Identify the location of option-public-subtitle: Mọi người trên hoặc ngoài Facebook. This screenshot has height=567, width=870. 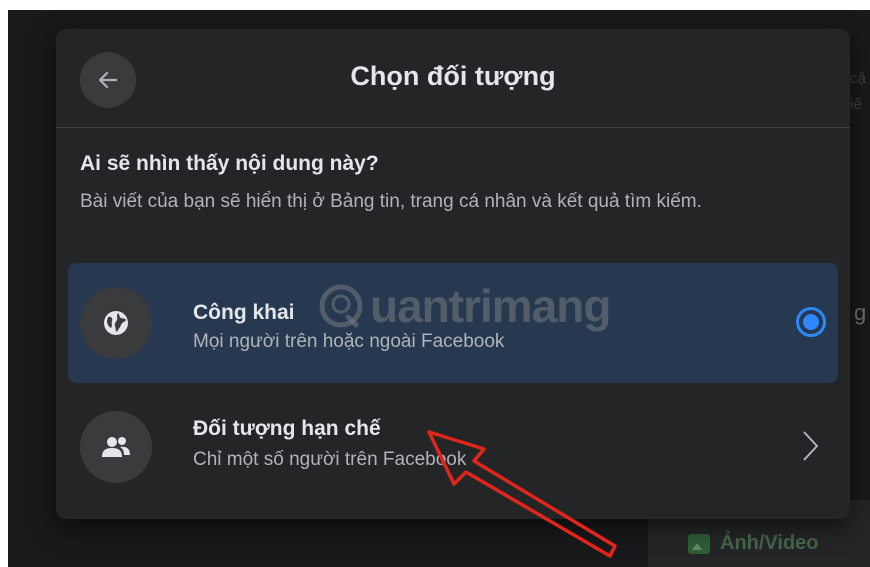
(349, 341).